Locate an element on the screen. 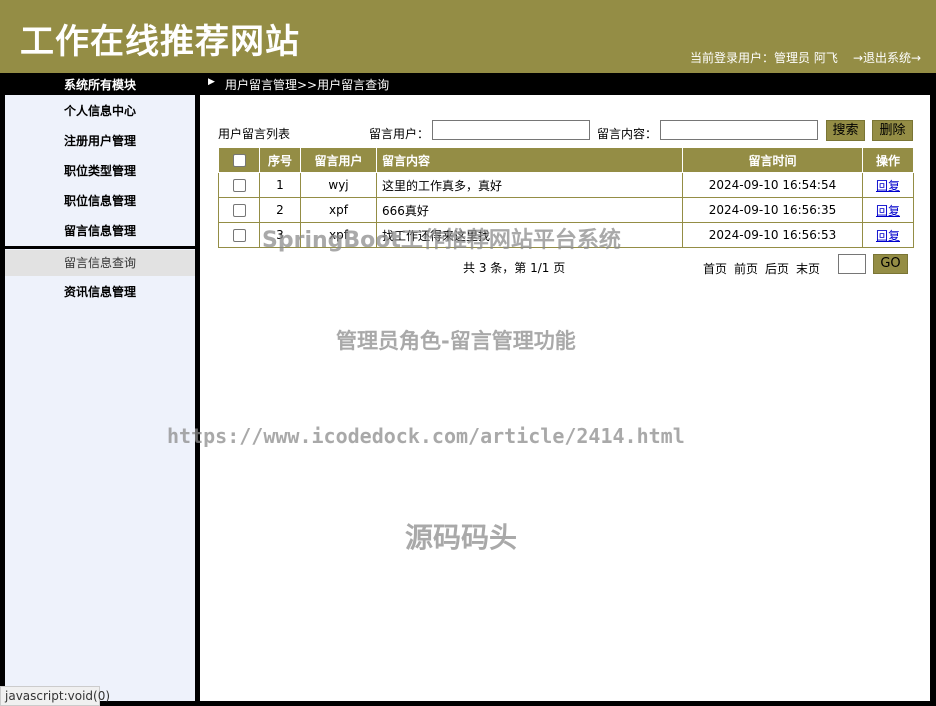  pager-next-link: 后页 is located at coordinates (777, 268).